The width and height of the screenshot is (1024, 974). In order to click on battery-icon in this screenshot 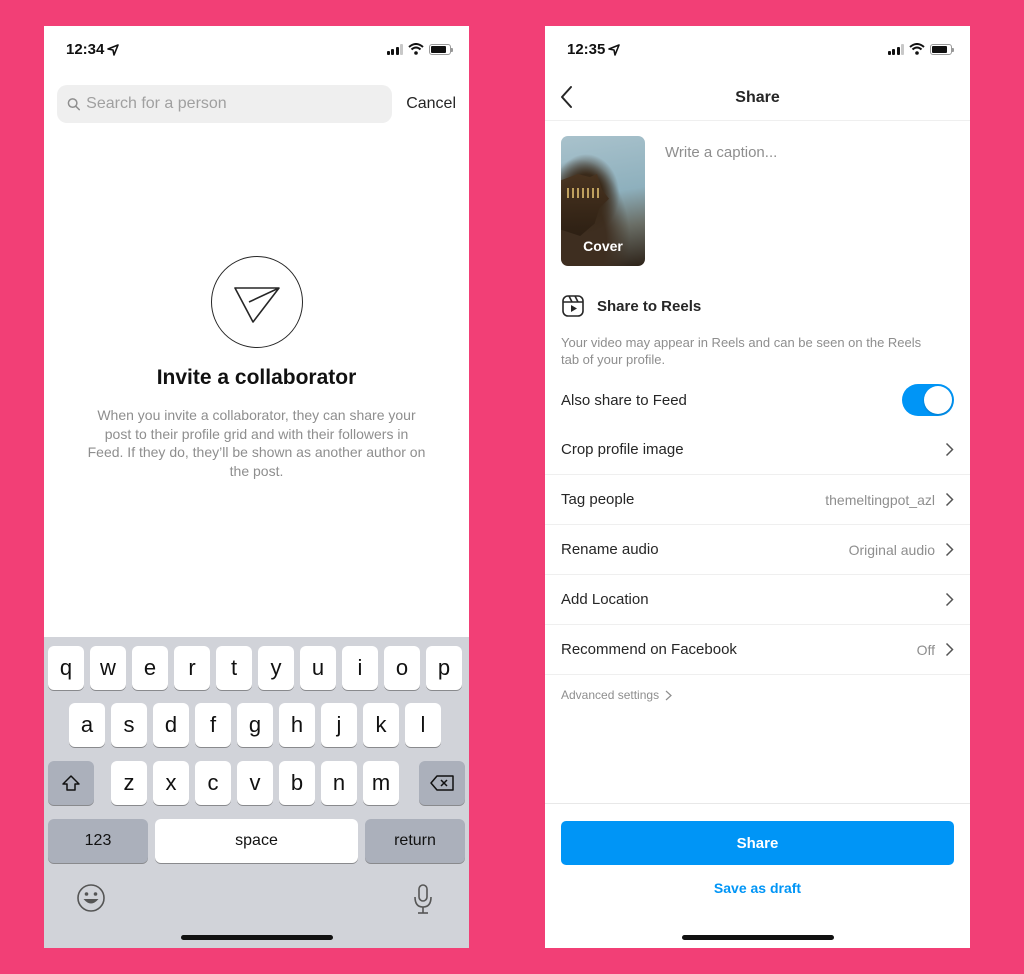, I will do `click(942, 49)`.